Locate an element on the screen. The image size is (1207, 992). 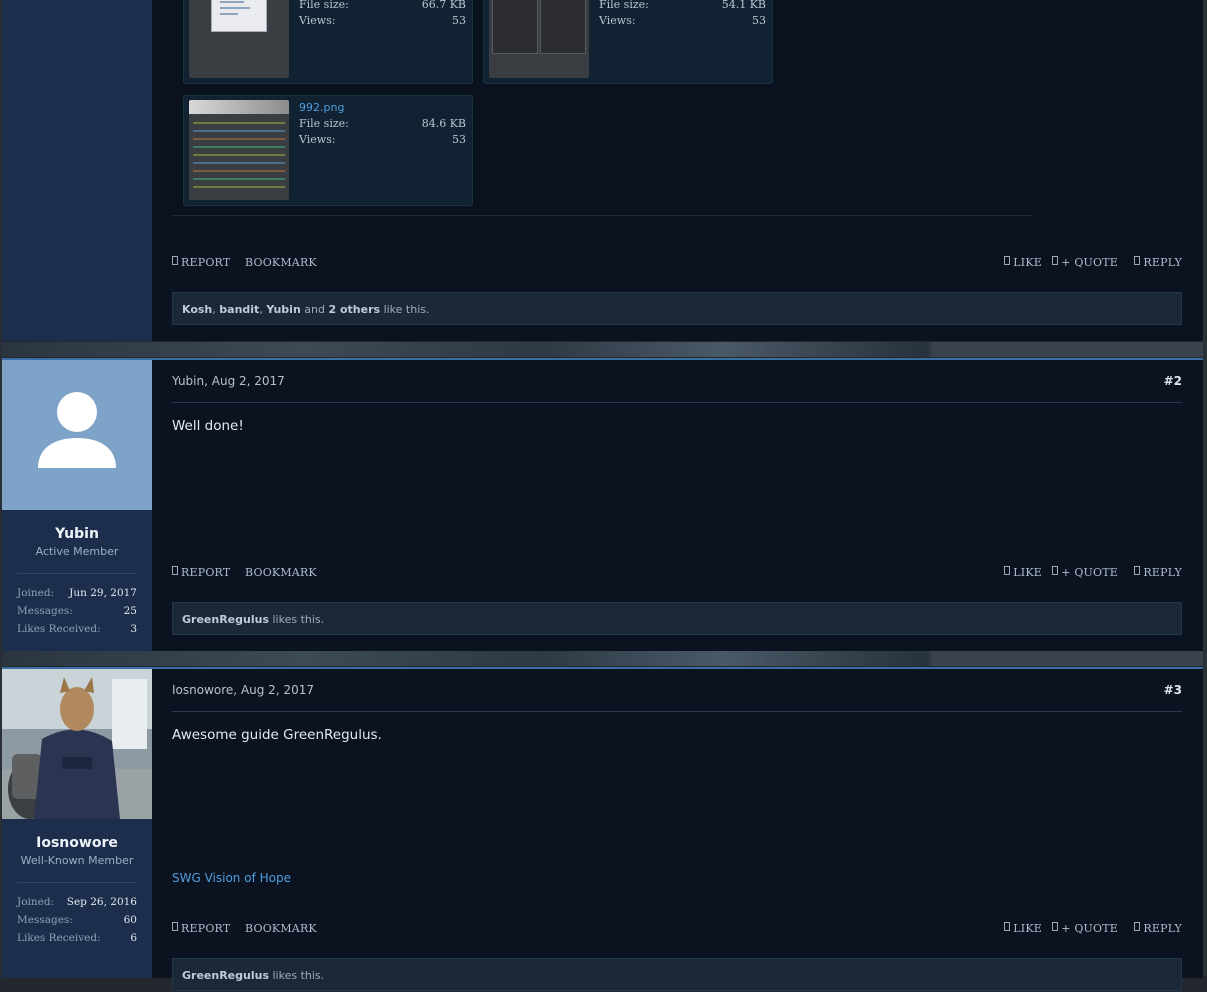
thumbnail-dialog is located at coordinates (239, 16).